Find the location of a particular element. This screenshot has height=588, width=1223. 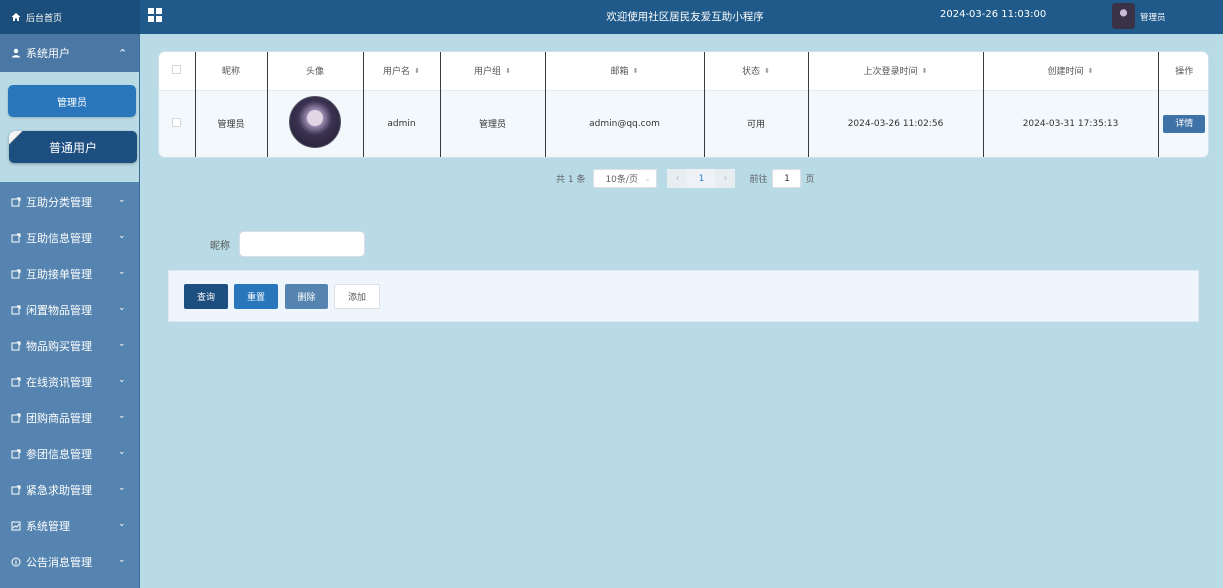

reset-button: 重置 is located at coordinates (256, 296).